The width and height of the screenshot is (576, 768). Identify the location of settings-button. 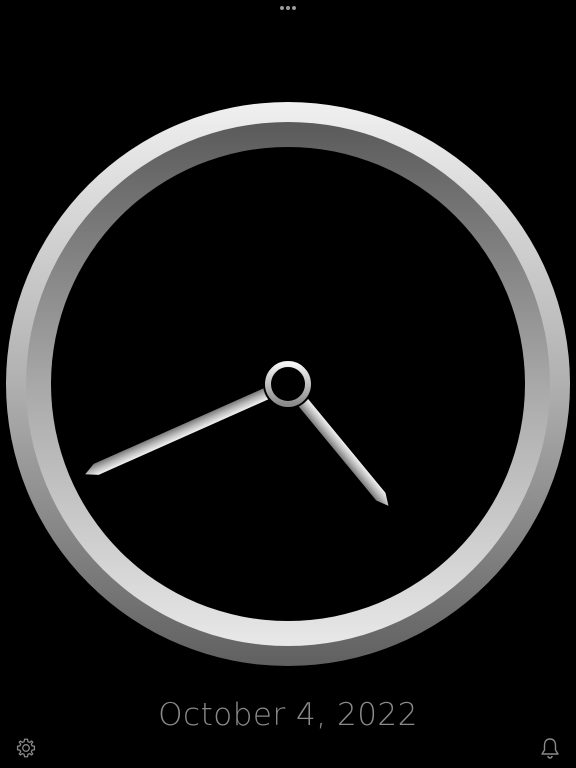
(26, 748).